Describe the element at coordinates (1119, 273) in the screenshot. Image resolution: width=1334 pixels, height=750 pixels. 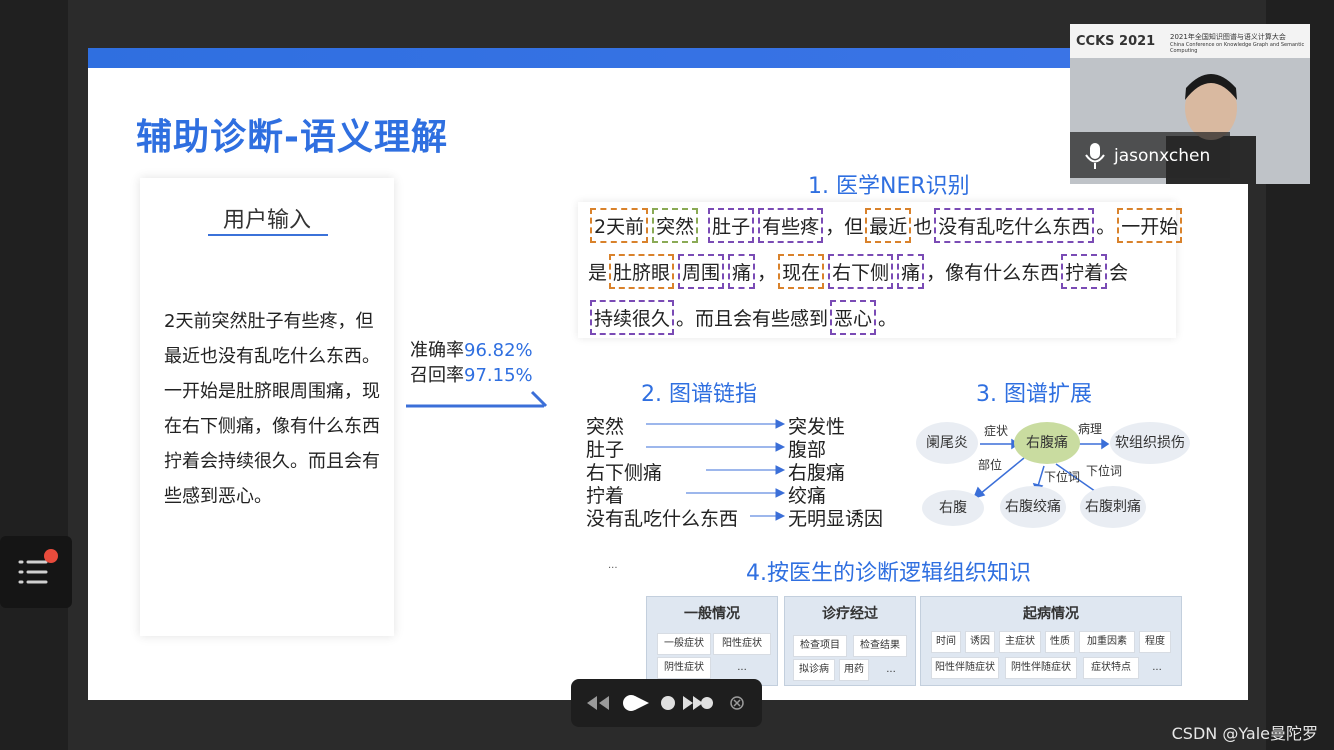
I see `ner-text: 会` at that location.